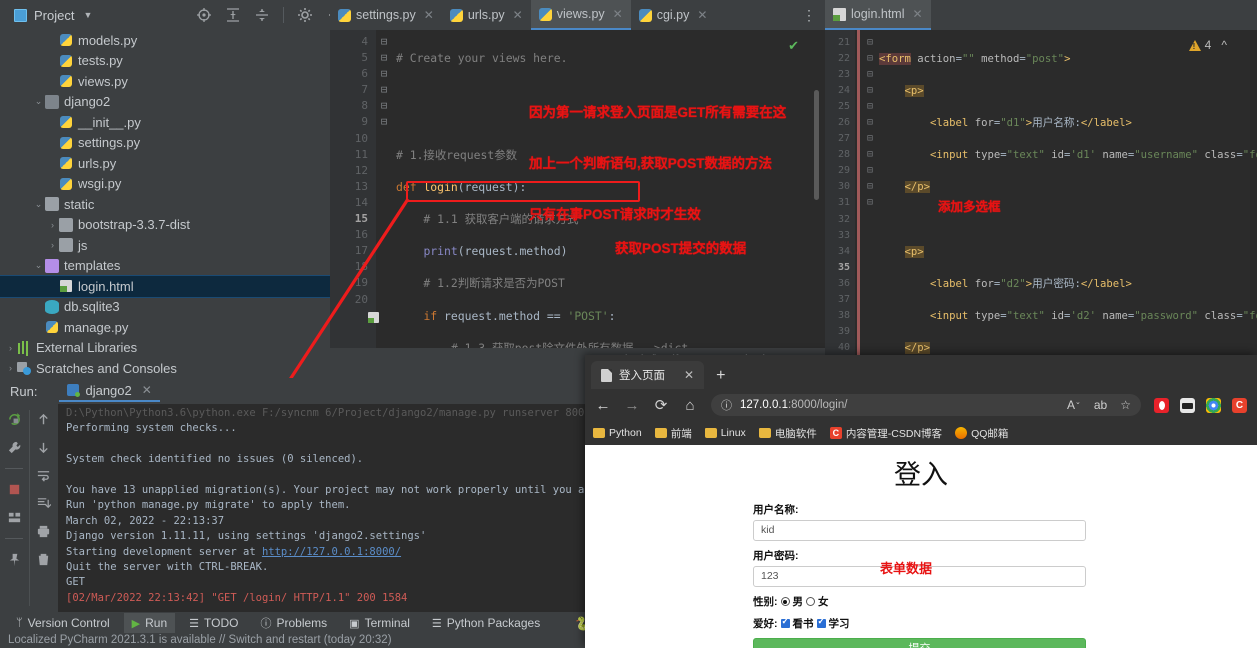  What do you see at coordinates (1161, 405) in the screenshot?
I see `opera-icon` at bounding box center [1161, 405].